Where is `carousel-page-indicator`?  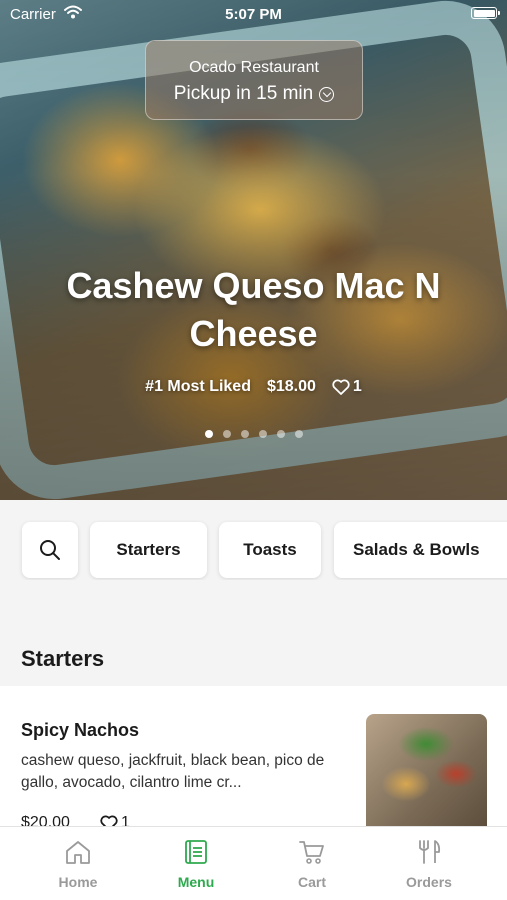
carousel-page-indicator is located at coordinates (253, 434).